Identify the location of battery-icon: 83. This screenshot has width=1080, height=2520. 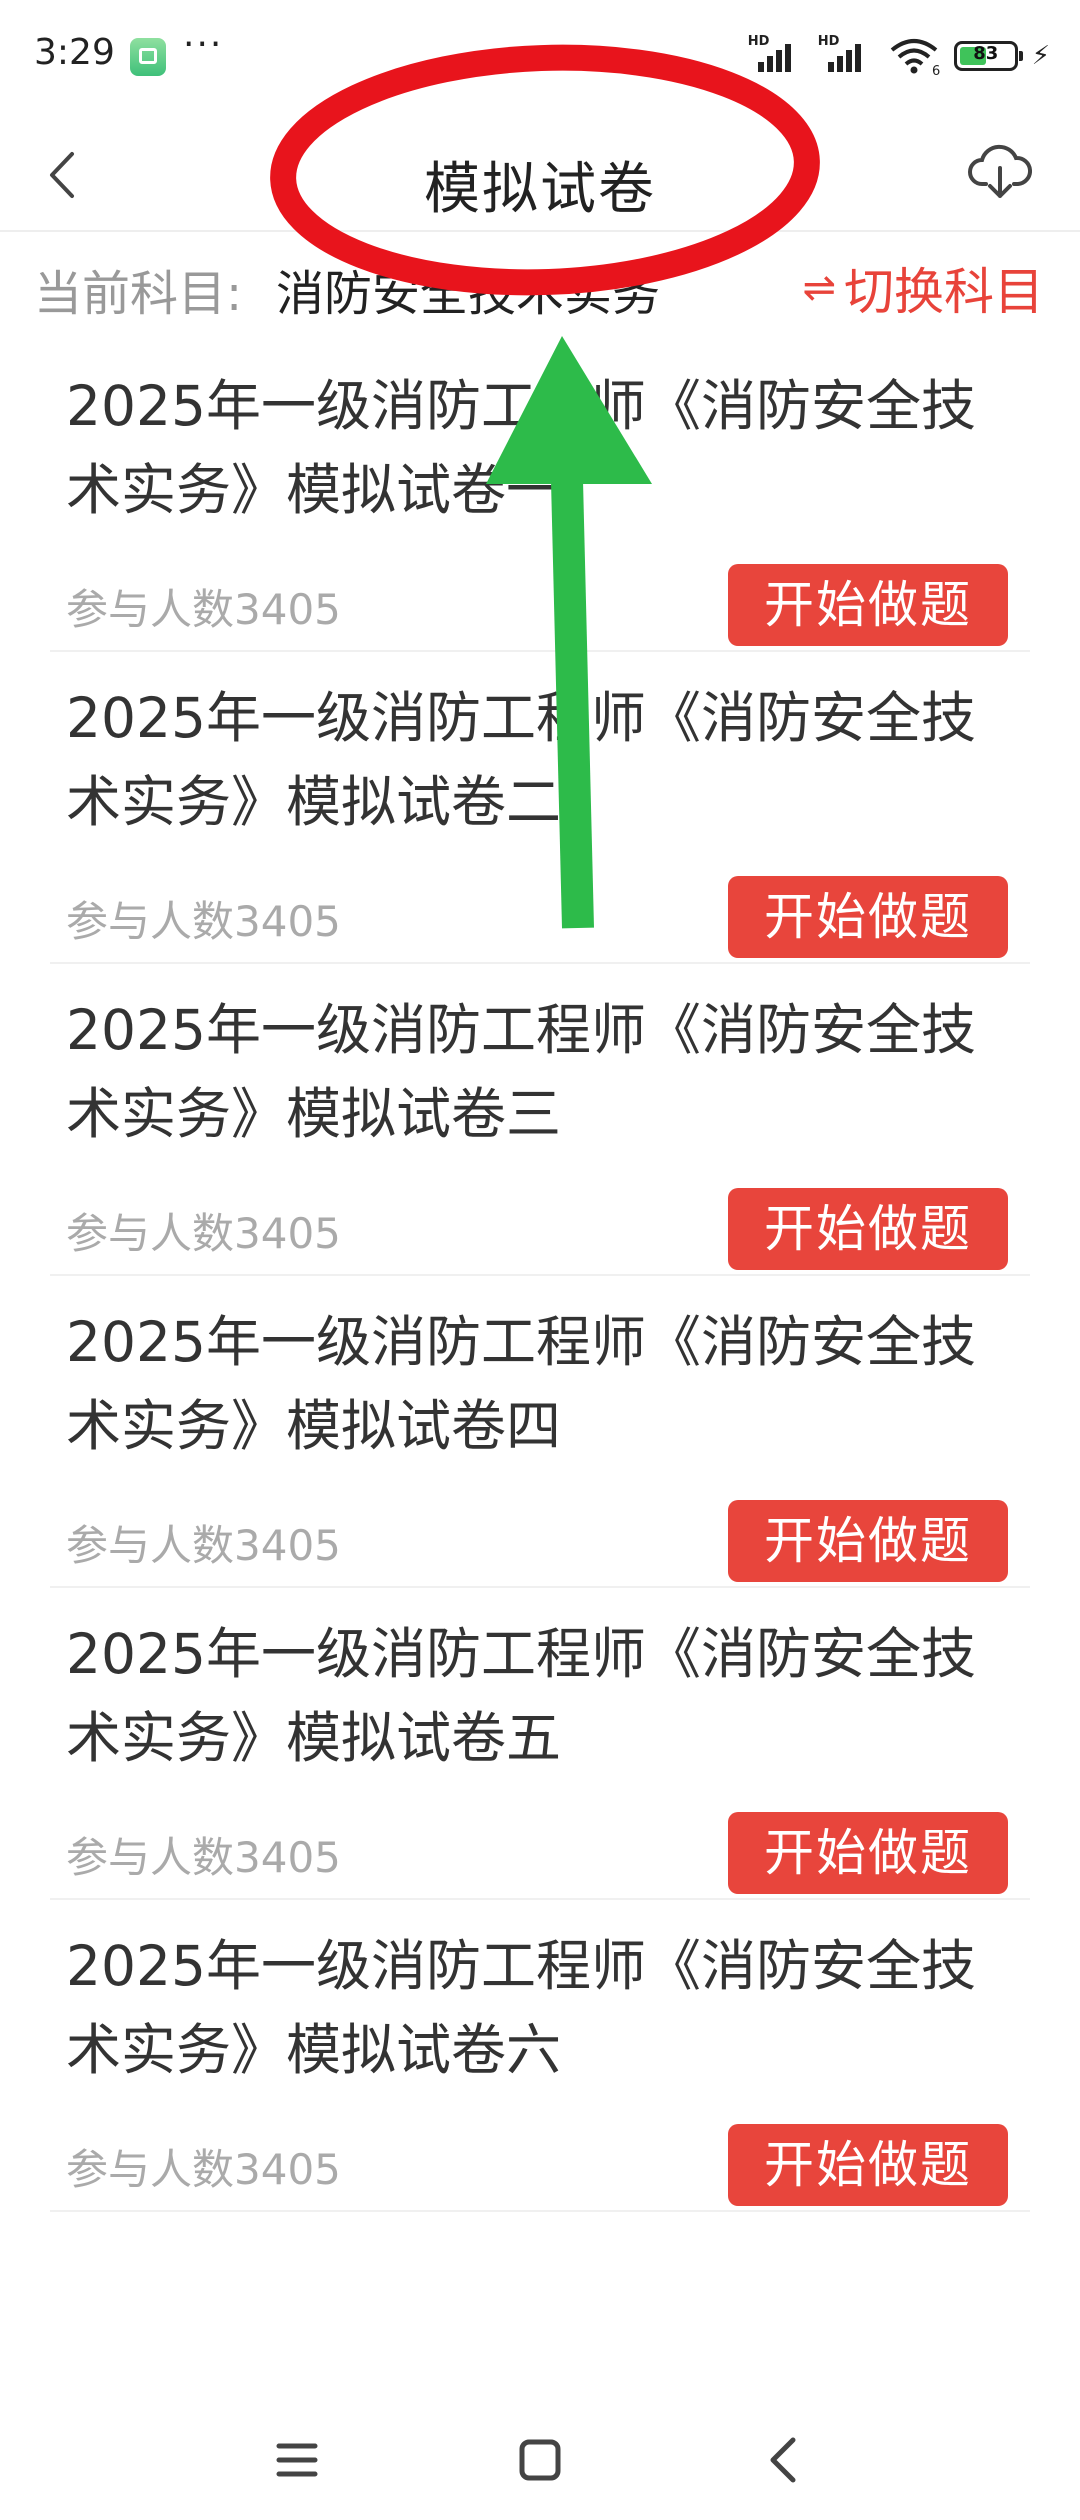
(988, 56).